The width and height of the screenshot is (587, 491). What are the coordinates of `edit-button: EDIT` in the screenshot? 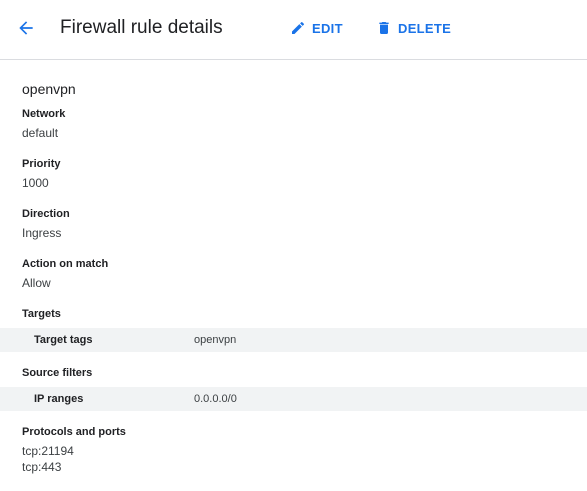 It's located at (316, 28).